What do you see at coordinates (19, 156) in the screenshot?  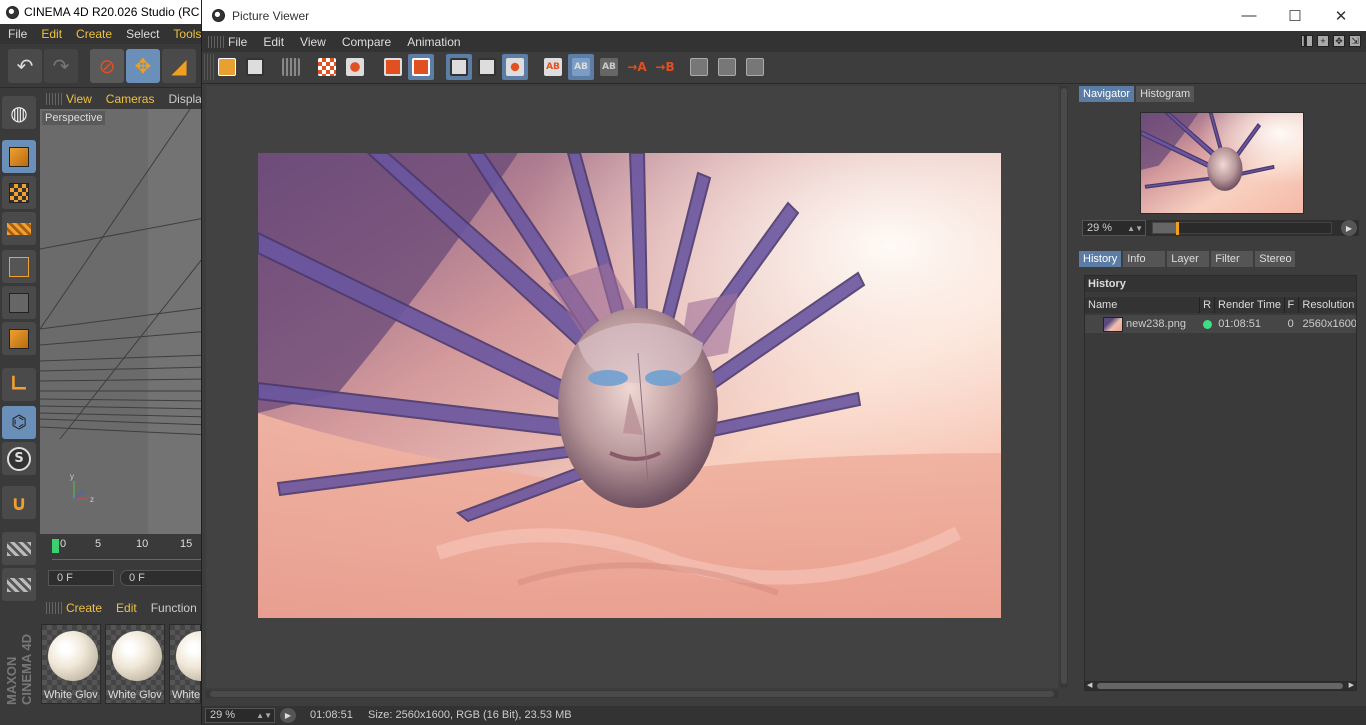 I see `model-mode-button` at bounding box center [19, 156].